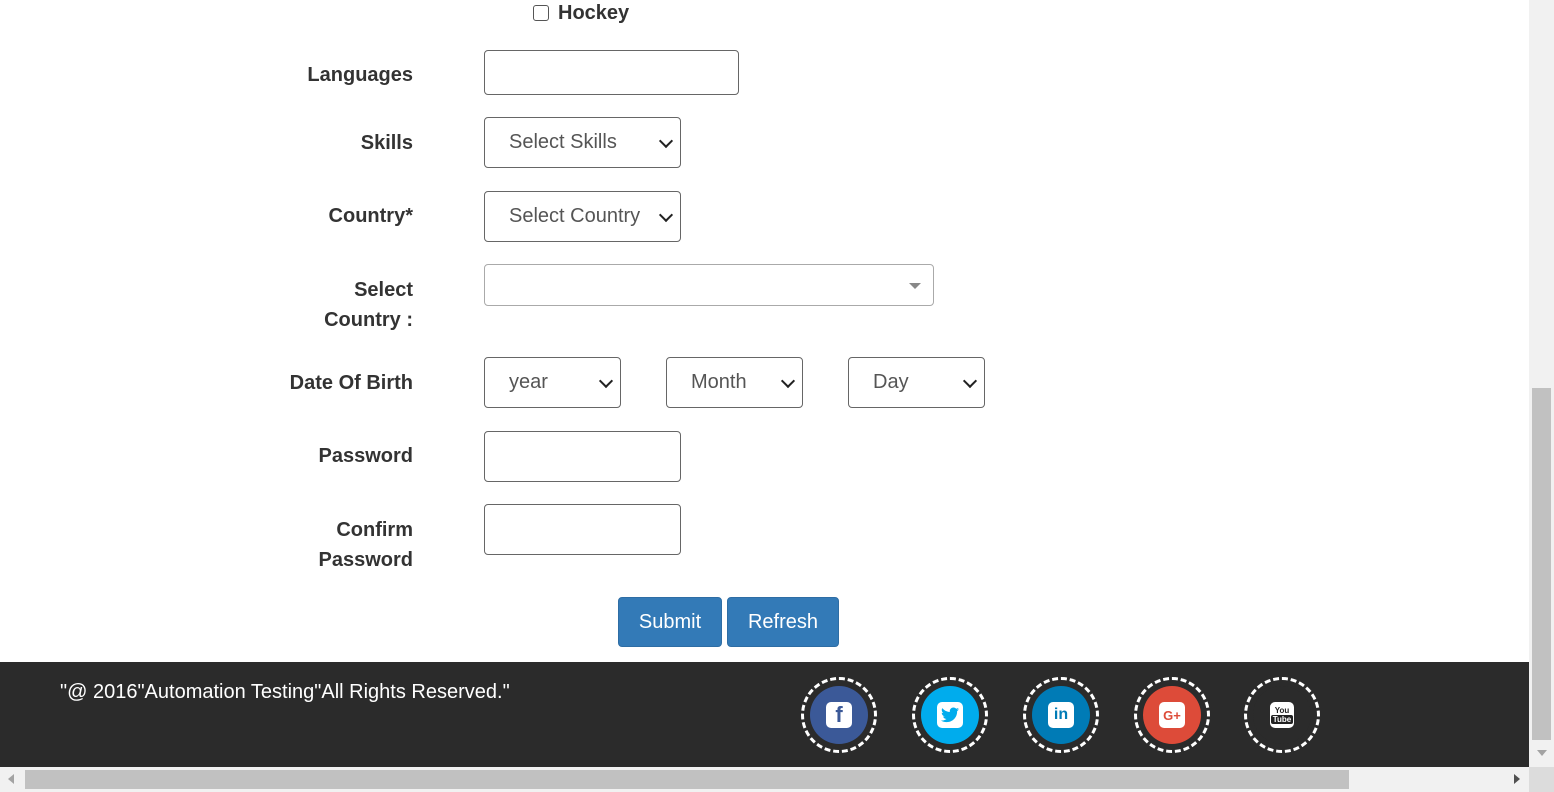 Image resolution: width=1554 pixels, height=792 pixels. Describe the element at coordinates (1517, 779) in the screenshot. I see `scroll-right-arrow-icon` at that location.